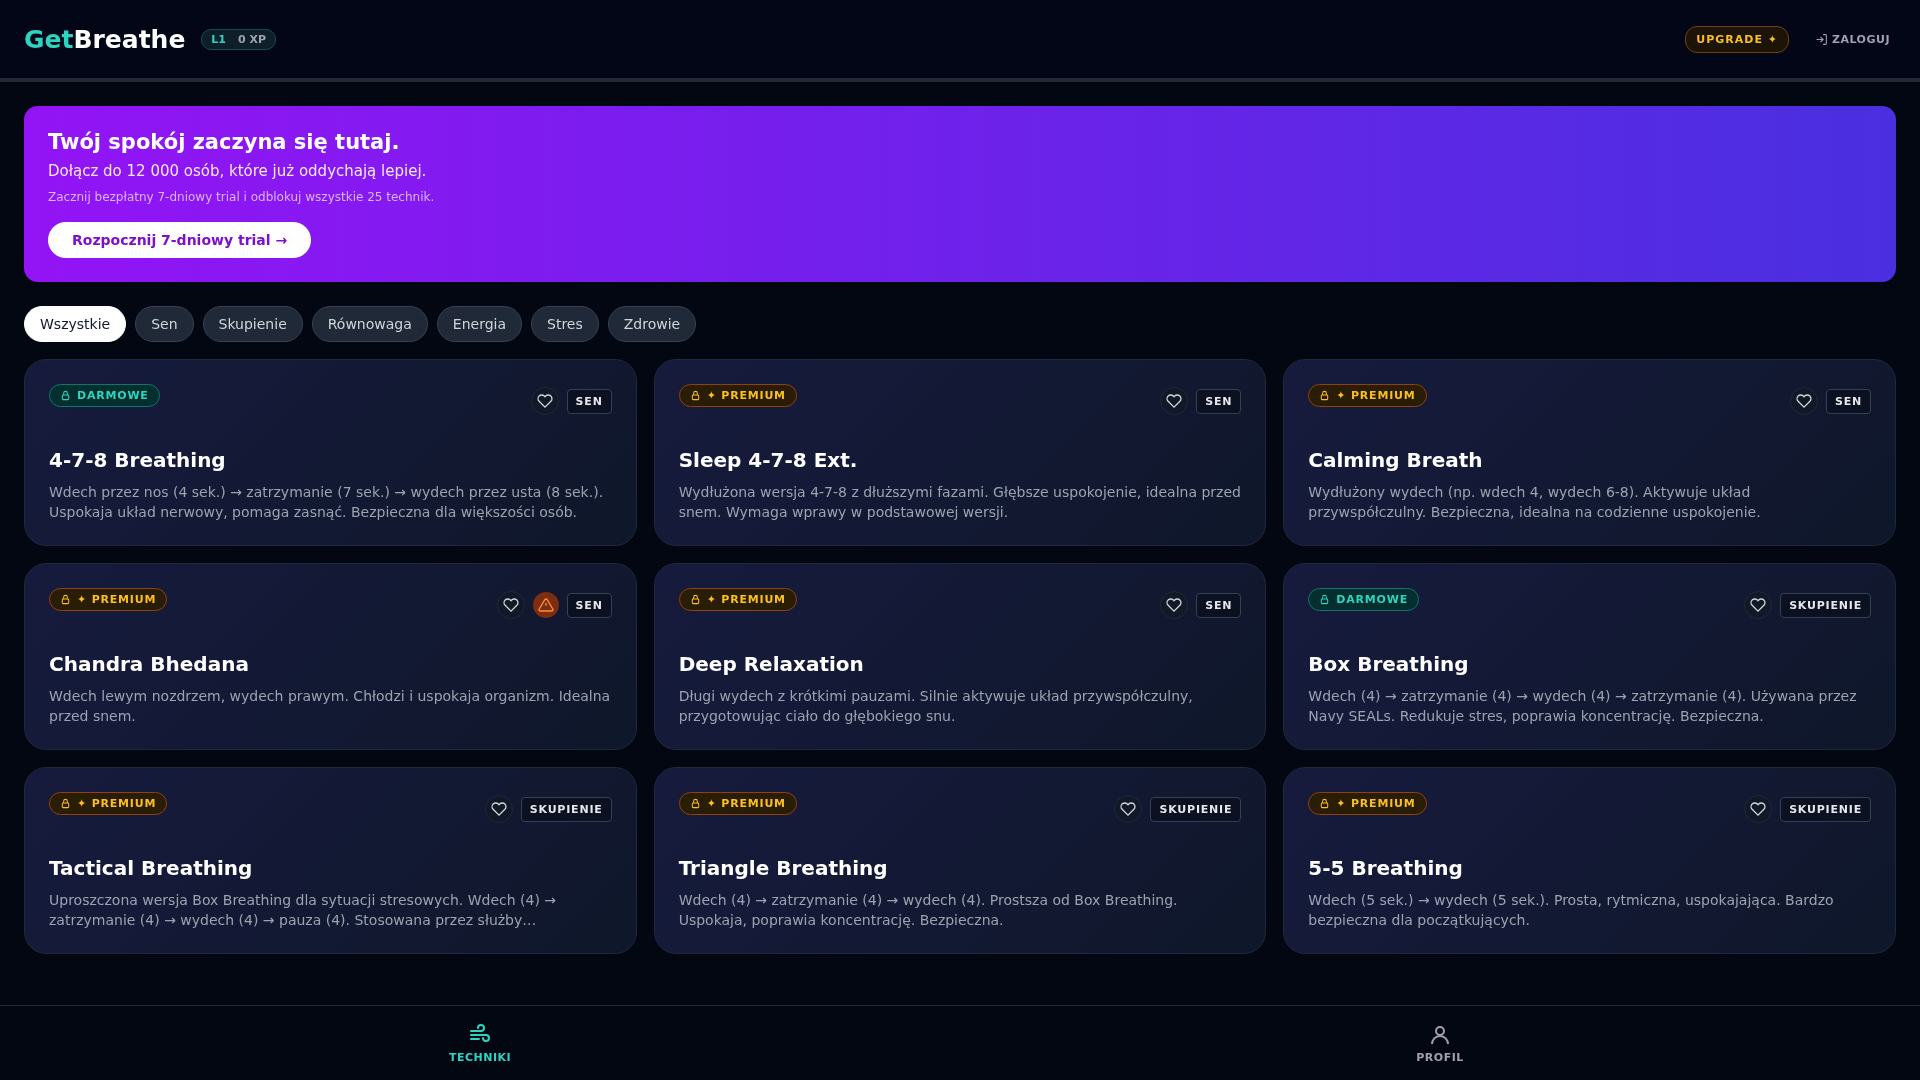 The width and height of the screenshot is (1920, 1080). Describe the element at coordinates (768, 460) in the screenshot. I see `card-title: Sleep 4-7-8 Ext.` at that location.